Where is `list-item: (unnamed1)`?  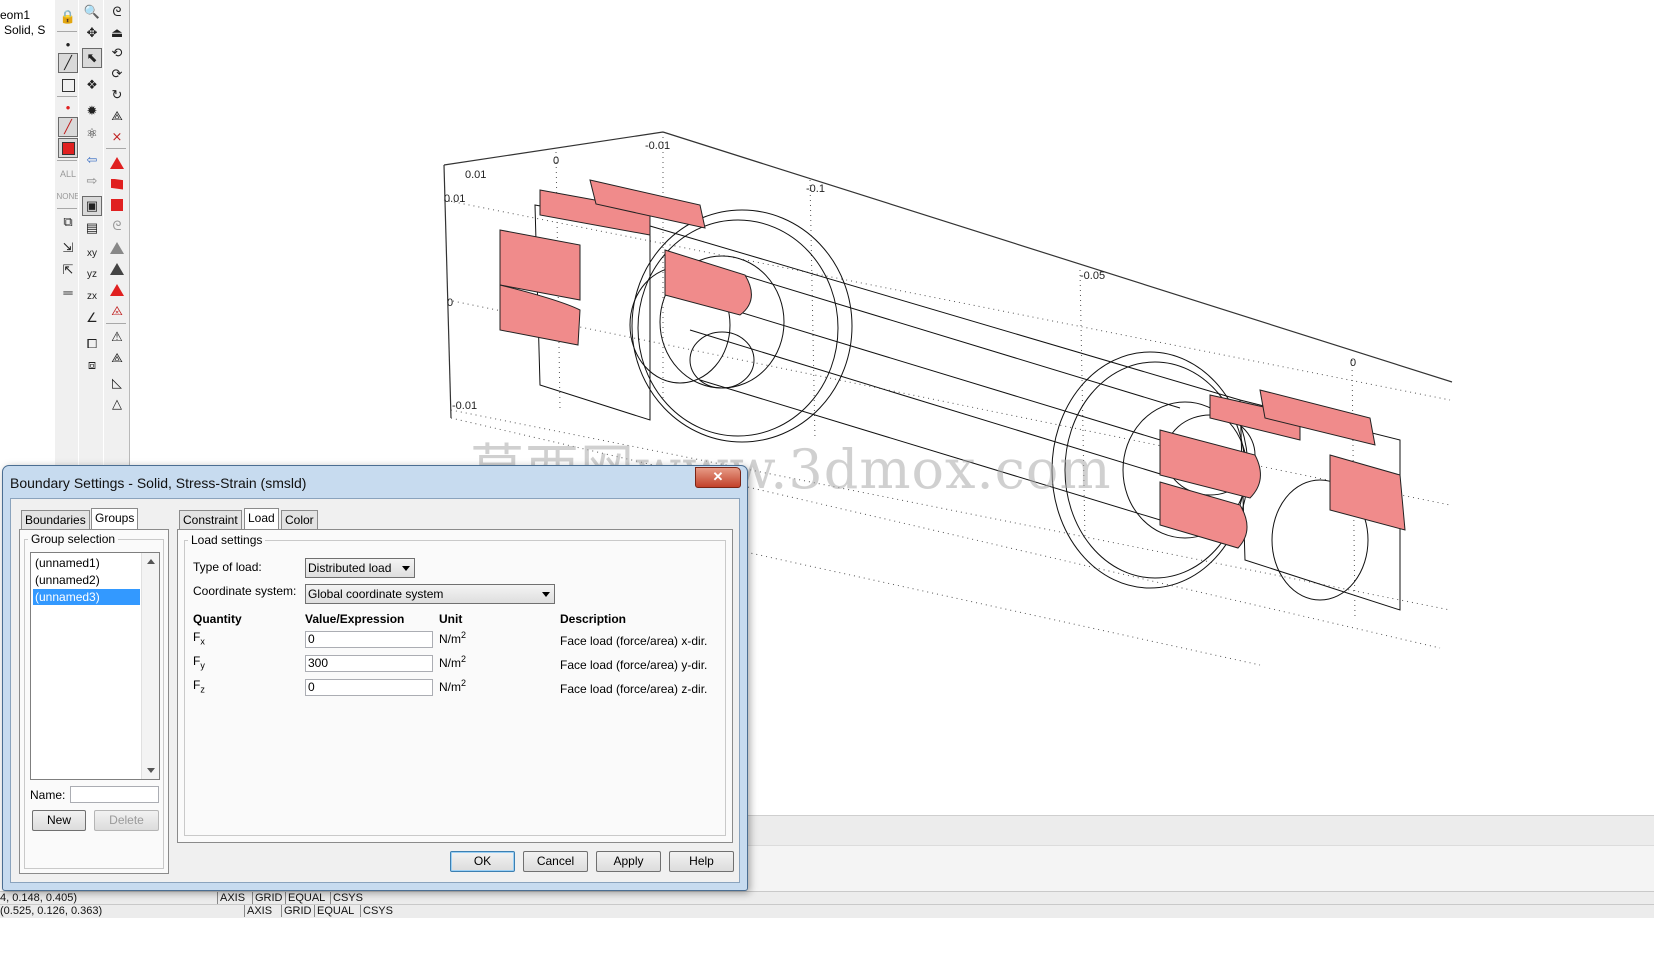 list-item: (unnamed1) is located at coordinates (67, 563).